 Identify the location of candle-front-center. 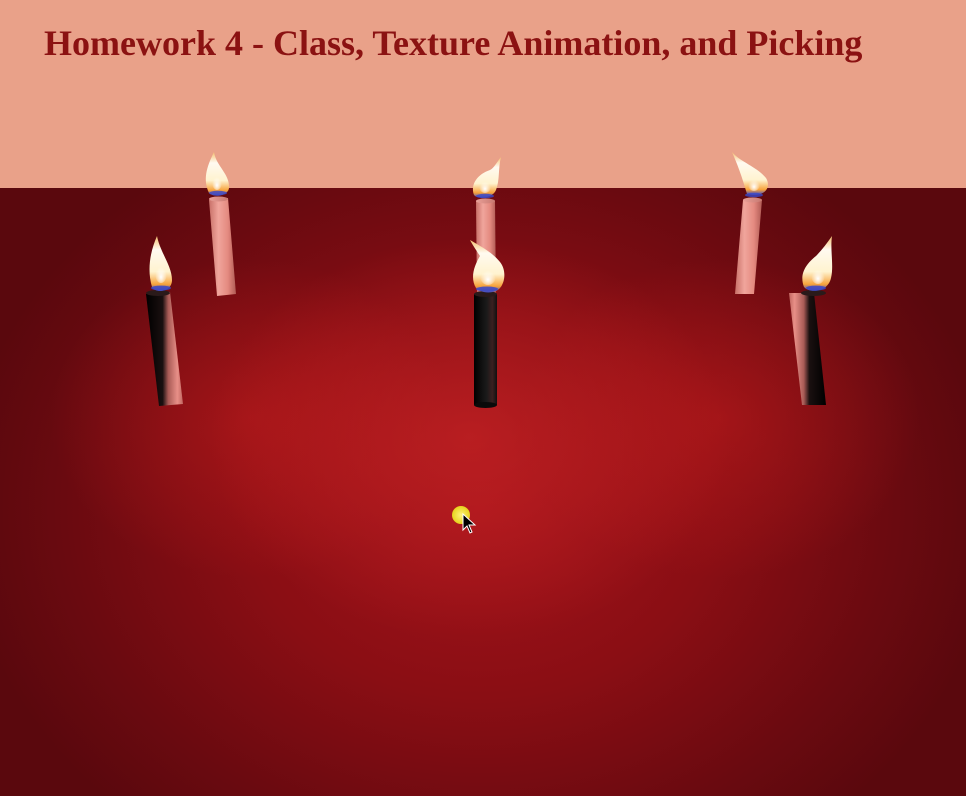
(487, 324).